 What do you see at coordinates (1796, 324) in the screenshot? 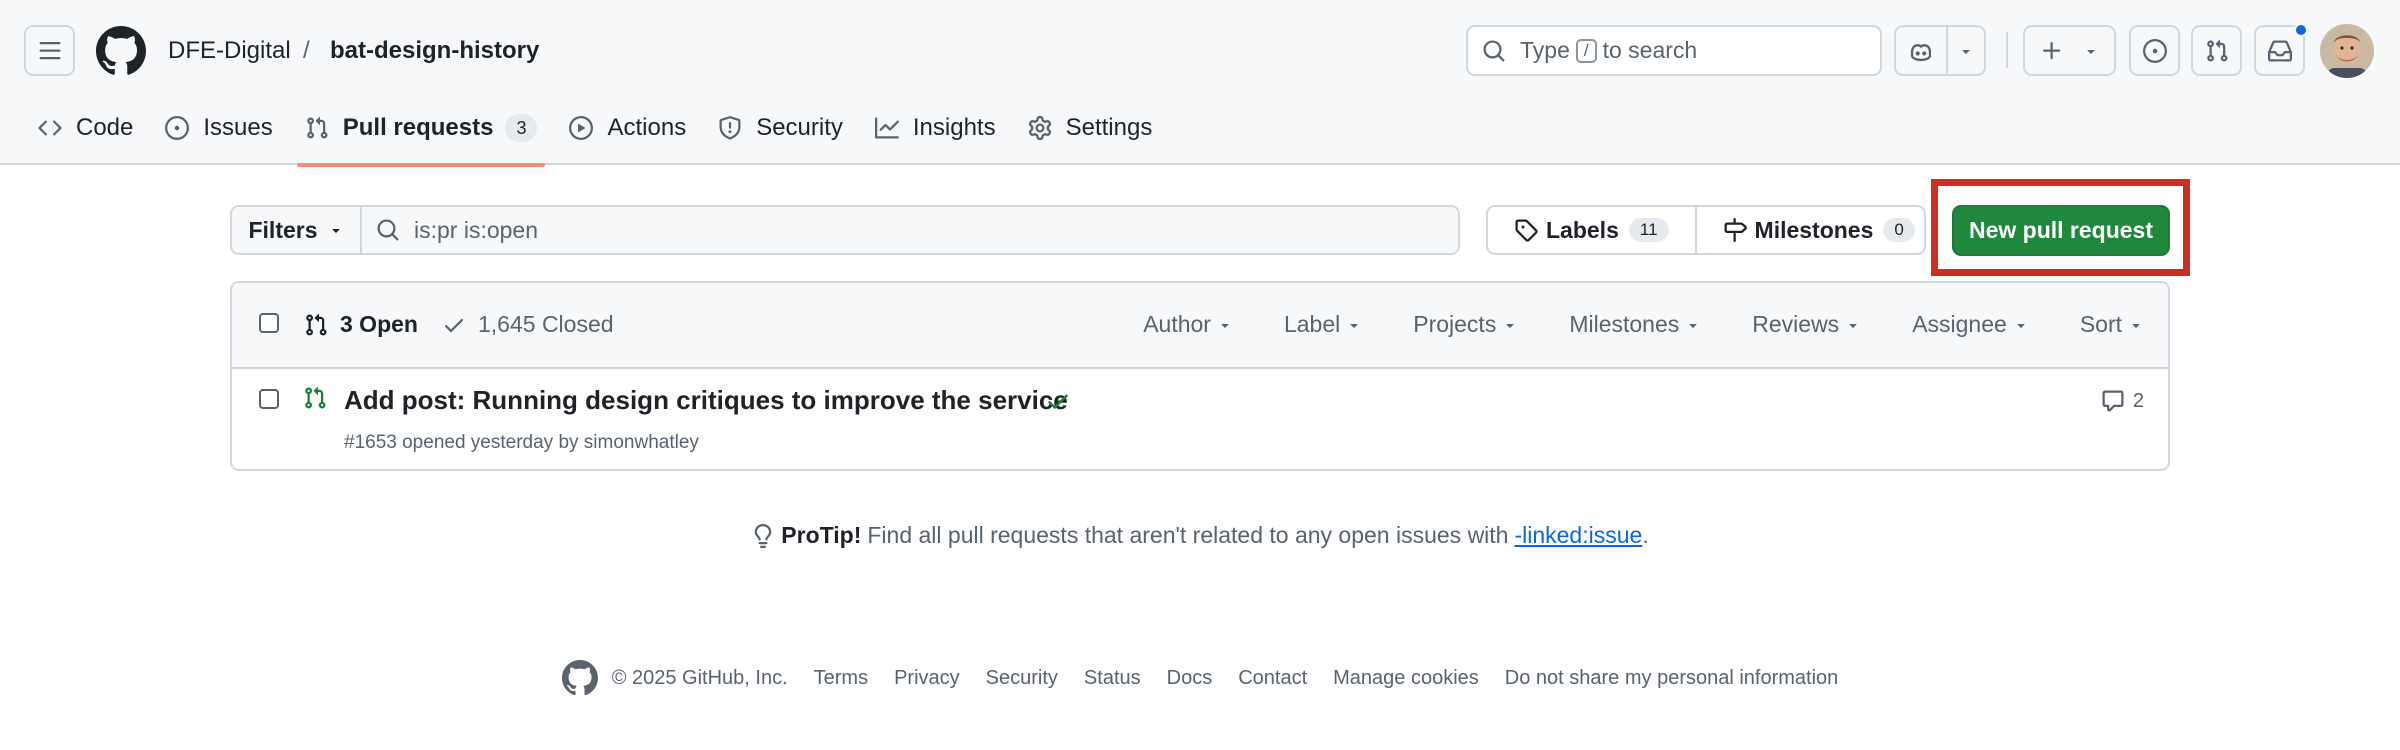
I see `reviews-menu-label: Reviews` at bounding box center [1796, 324].